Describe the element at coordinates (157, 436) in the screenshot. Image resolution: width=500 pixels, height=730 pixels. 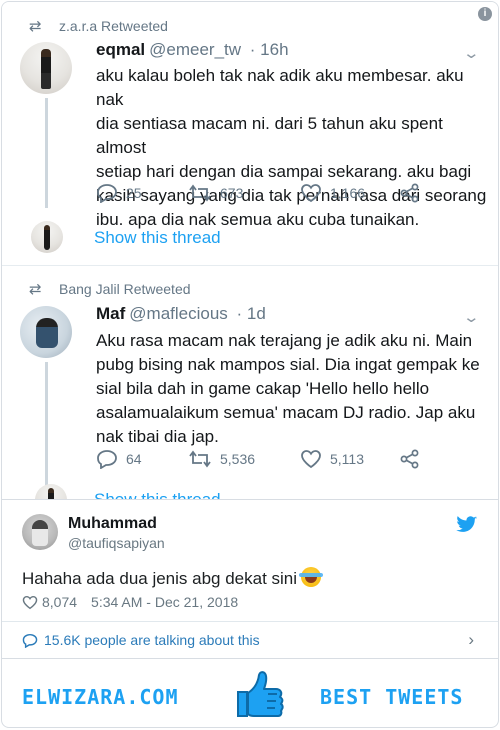
I see `tweet-line: nak tibai dia jap.` at that location.